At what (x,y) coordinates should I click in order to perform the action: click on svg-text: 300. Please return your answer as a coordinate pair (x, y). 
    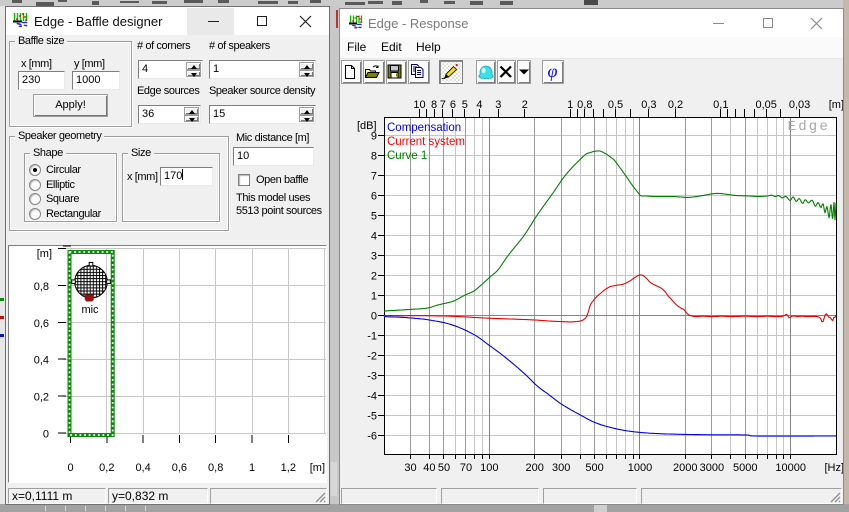
    Looking at the image, I should click on (561, 468).